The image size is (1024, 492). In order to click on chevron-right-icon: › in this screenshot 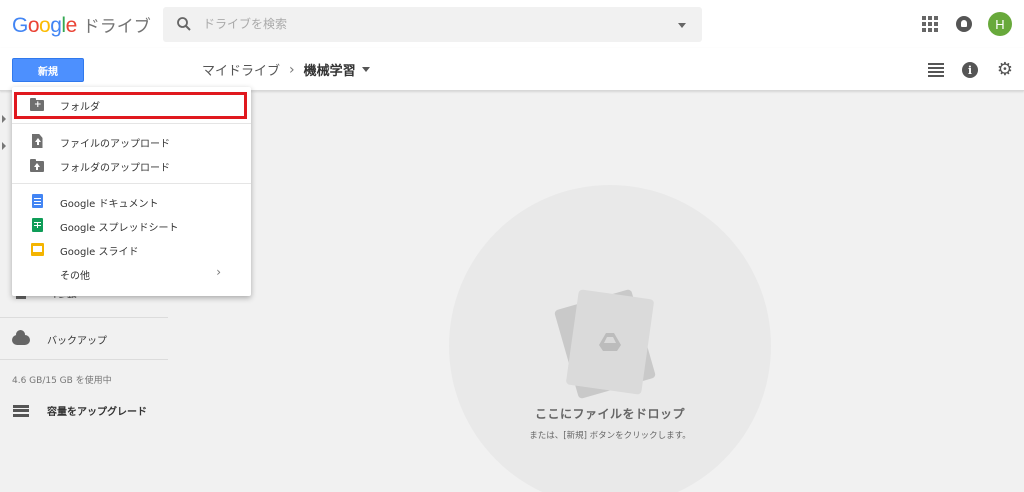, I will do `click(218, 272)`.